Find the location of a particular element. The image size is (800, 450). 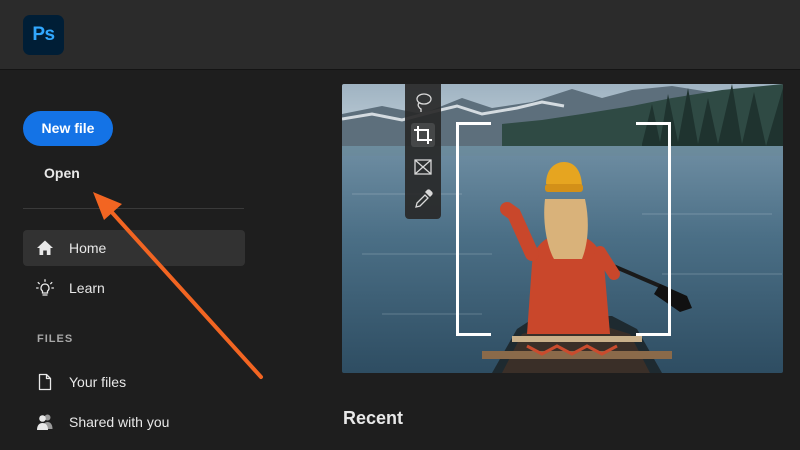

sidebar-item-label: Shared with you is located at coordinates (119, 422).